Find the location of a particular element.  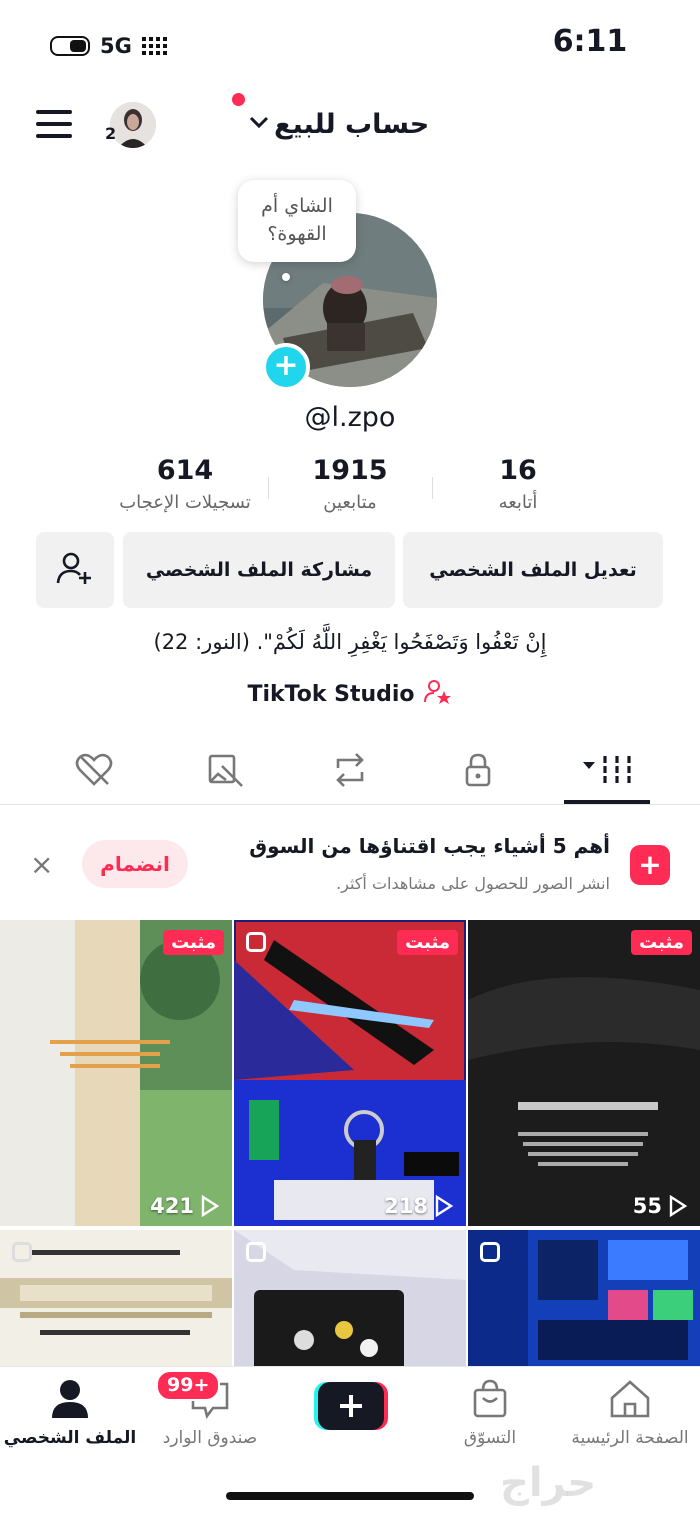

shopping-bag-icon is located at coordinates (490, 1401).